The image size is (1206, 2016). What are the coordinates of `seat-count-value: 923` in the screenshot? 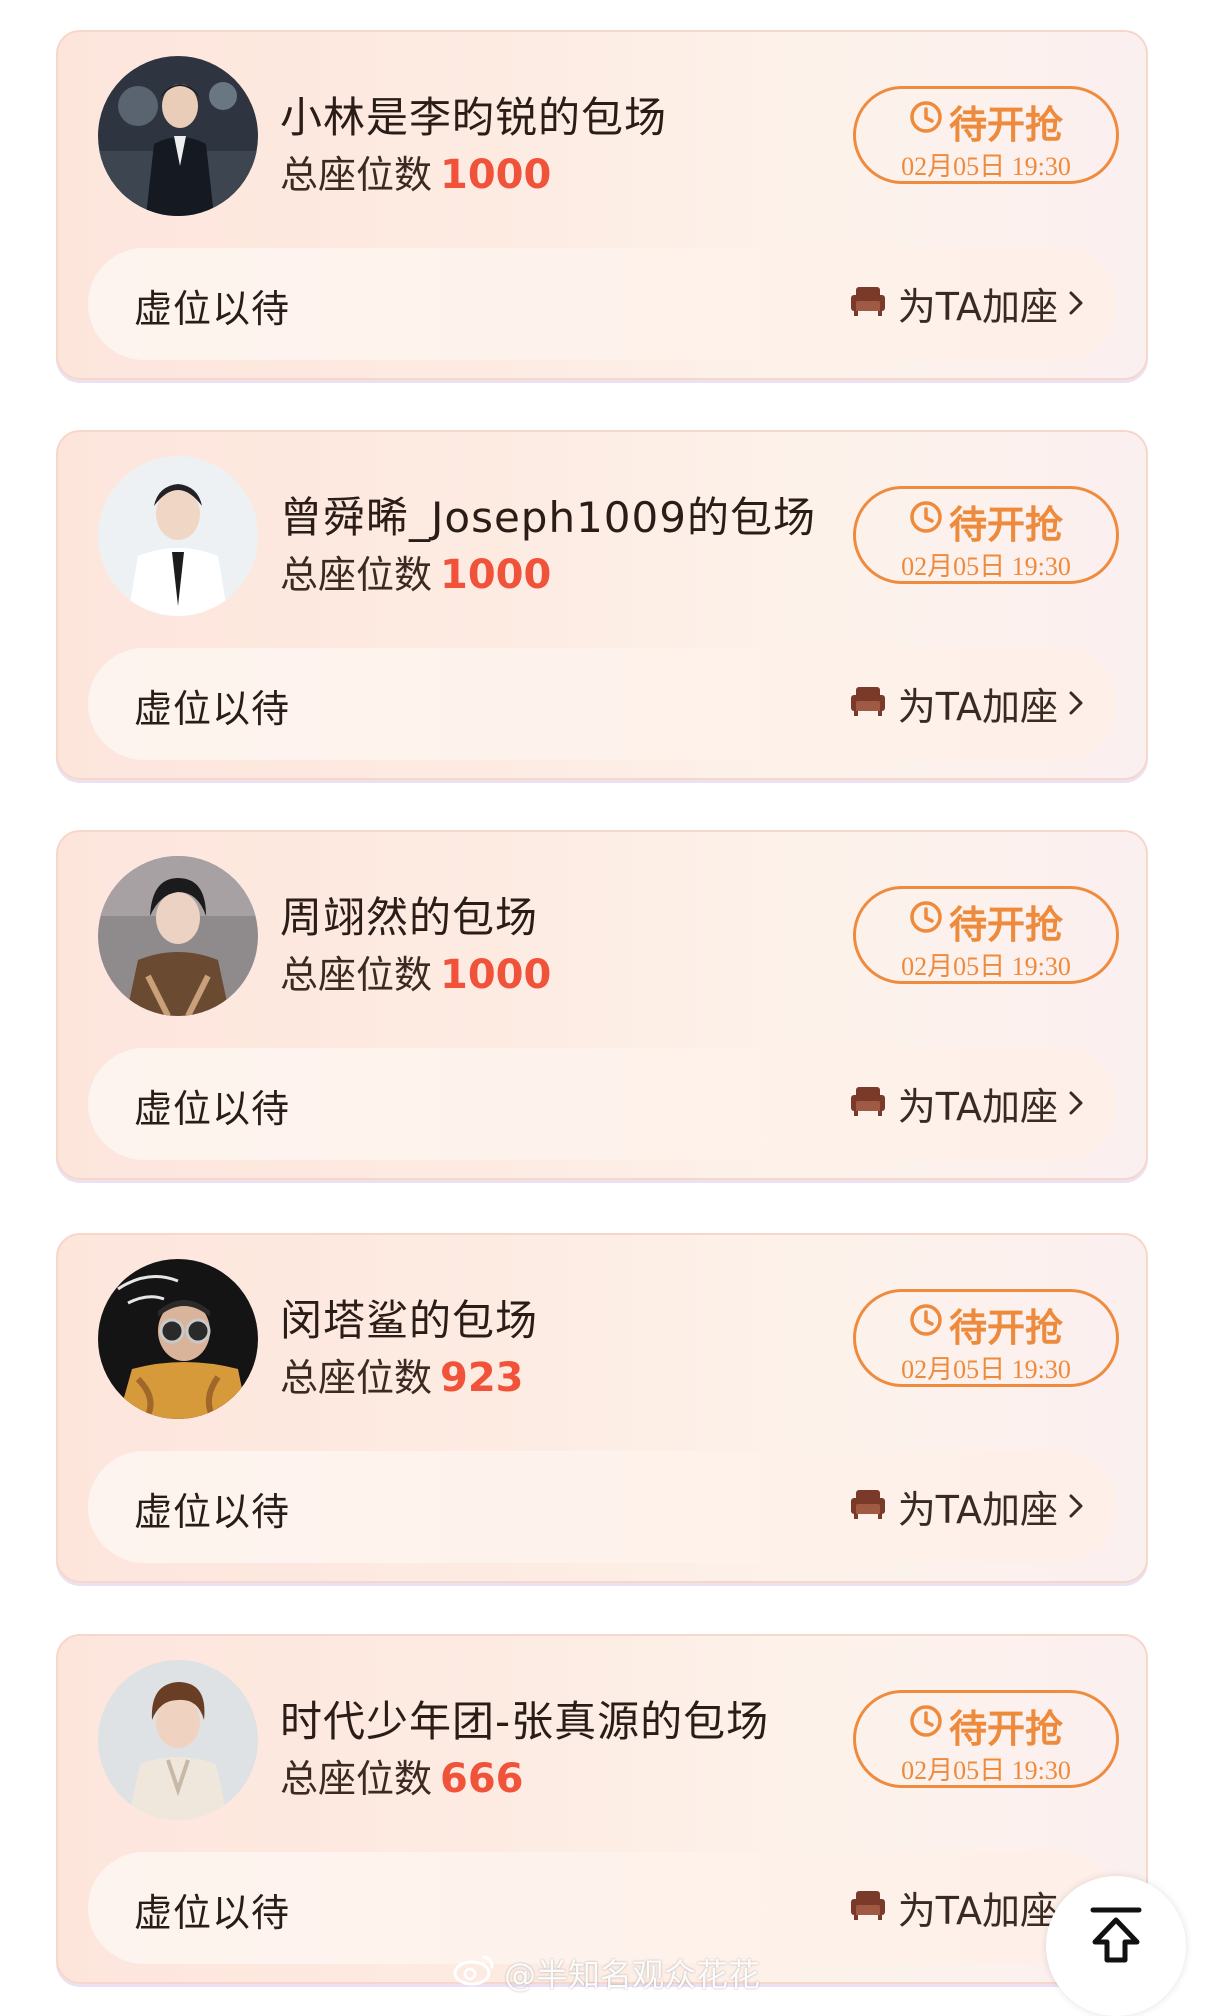 It's located at (482, 1378).